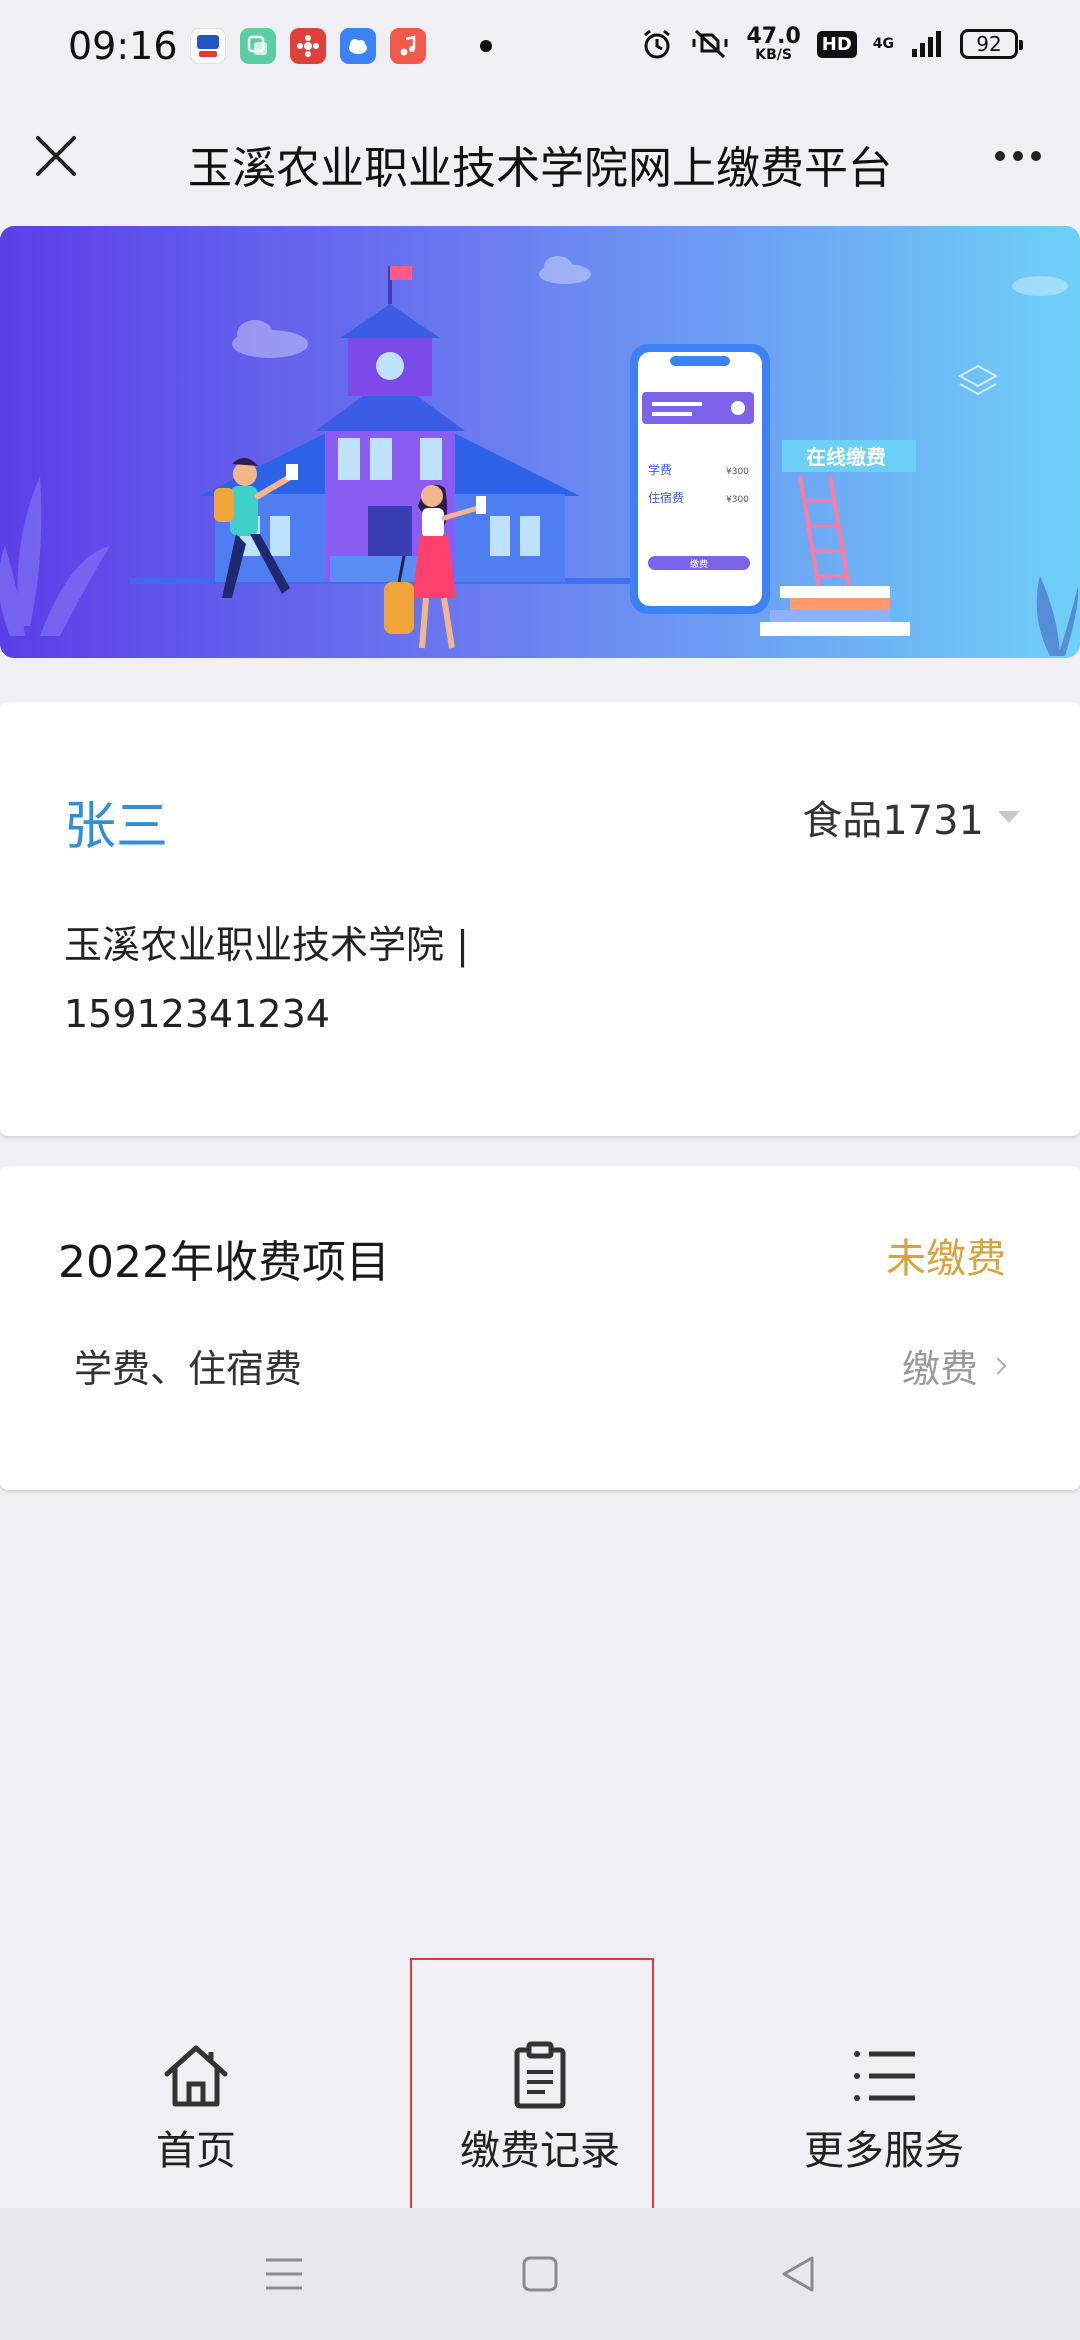  I want to click on fee-items: 学费、住宿费, so click(188, 1369).